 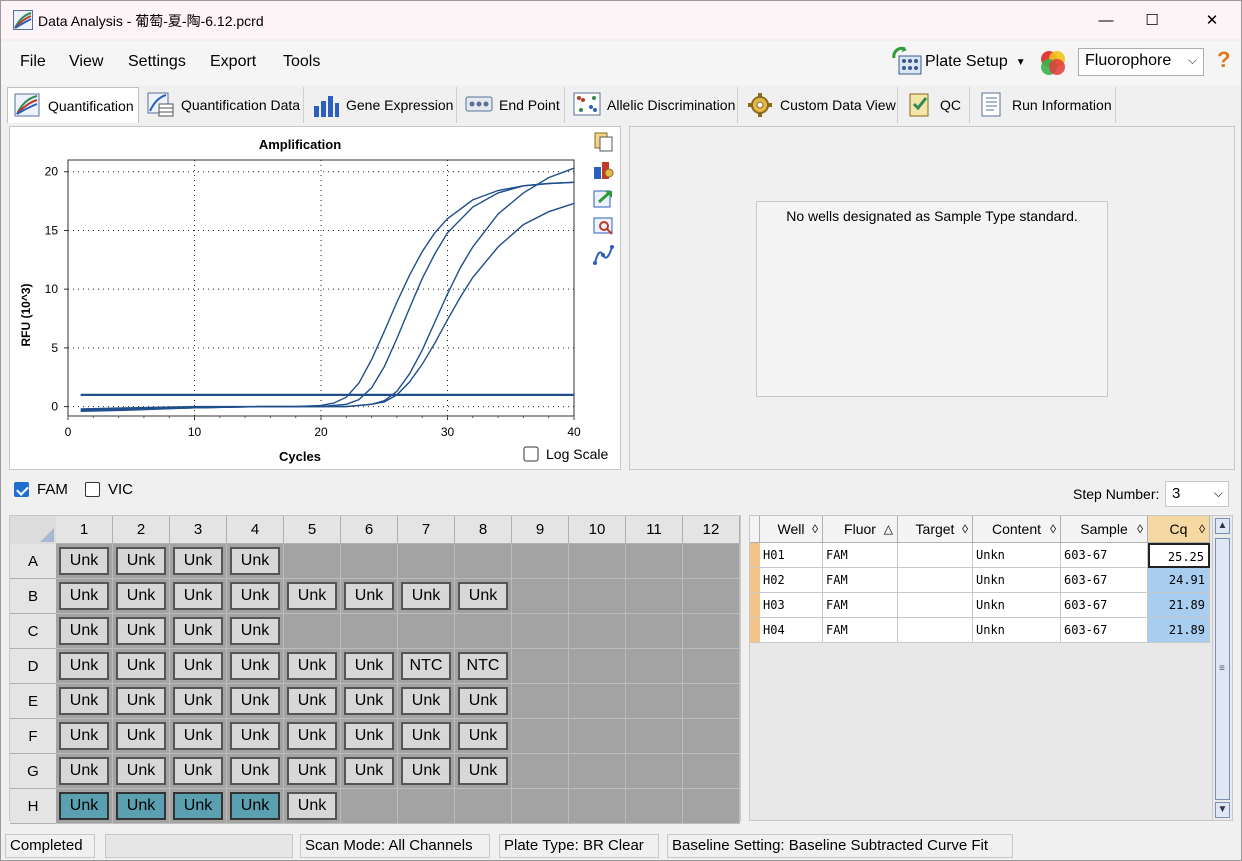 What do you see at coordinates (1222, 526) in the screenshot?
I see `scroll-up-icon: ▲` at bounding box center [1222, 526].